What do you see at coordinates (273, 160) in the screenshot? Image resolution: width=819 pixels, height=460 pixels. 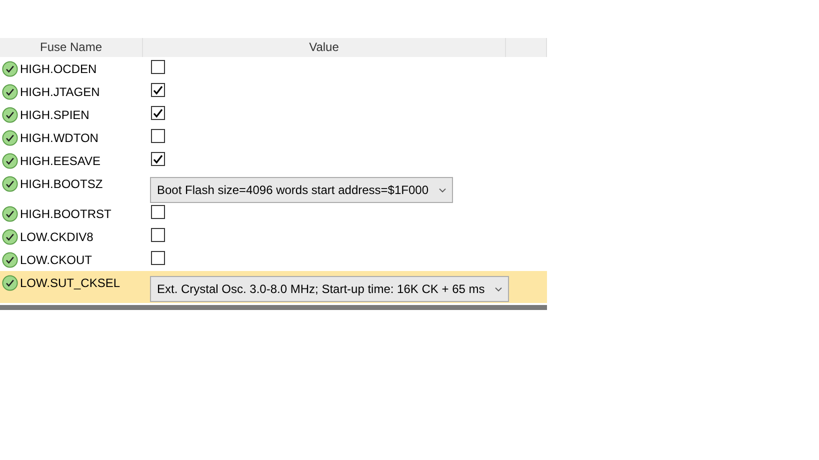 I see `table-row: HIGH.EESAVE` at bounding box center [273, 160].